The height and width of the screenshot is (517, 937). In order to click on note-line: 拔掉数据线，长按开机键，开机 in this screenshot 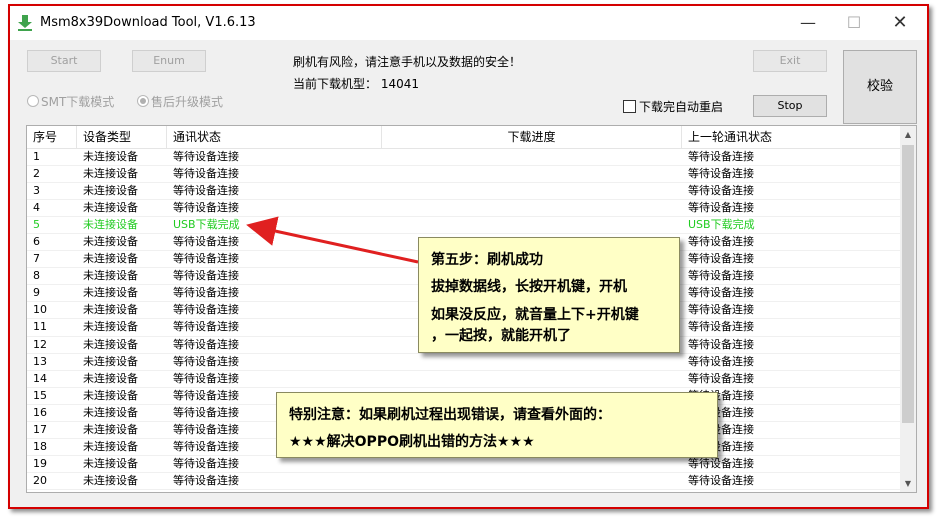, I will do `click(529, 287)`.